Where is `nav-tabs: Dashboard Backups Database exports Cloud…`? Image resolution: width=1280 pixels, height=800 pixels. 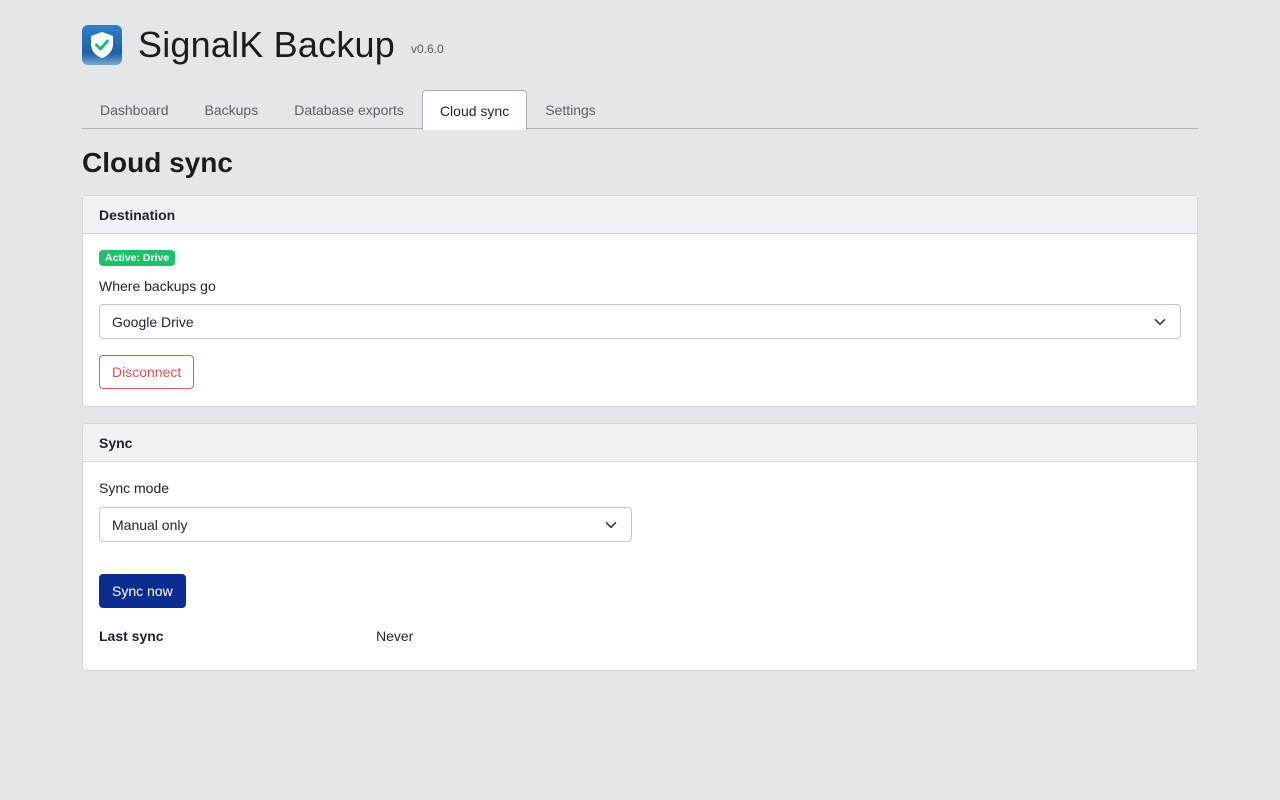
nav-tabs: Dashboard Backups Database exports Cloud… is located at coordinates (640, 110).